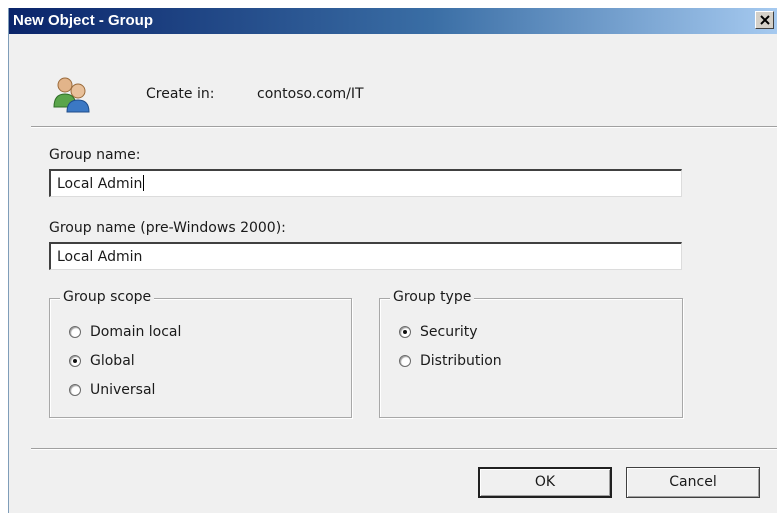  Describe the element at coordinates (393, 21) in the screenshot. I see `title-bar: New Object - Group` at that location.